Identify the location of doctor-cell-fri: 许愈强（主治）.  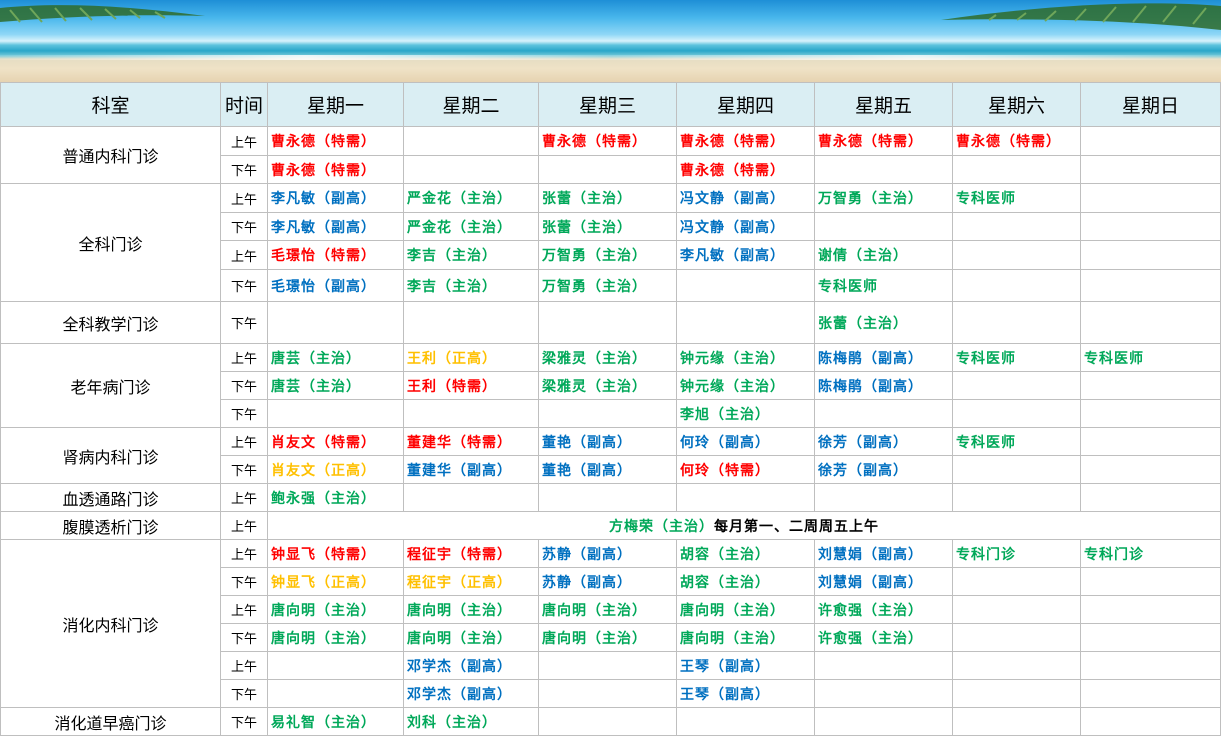
(883, 609).